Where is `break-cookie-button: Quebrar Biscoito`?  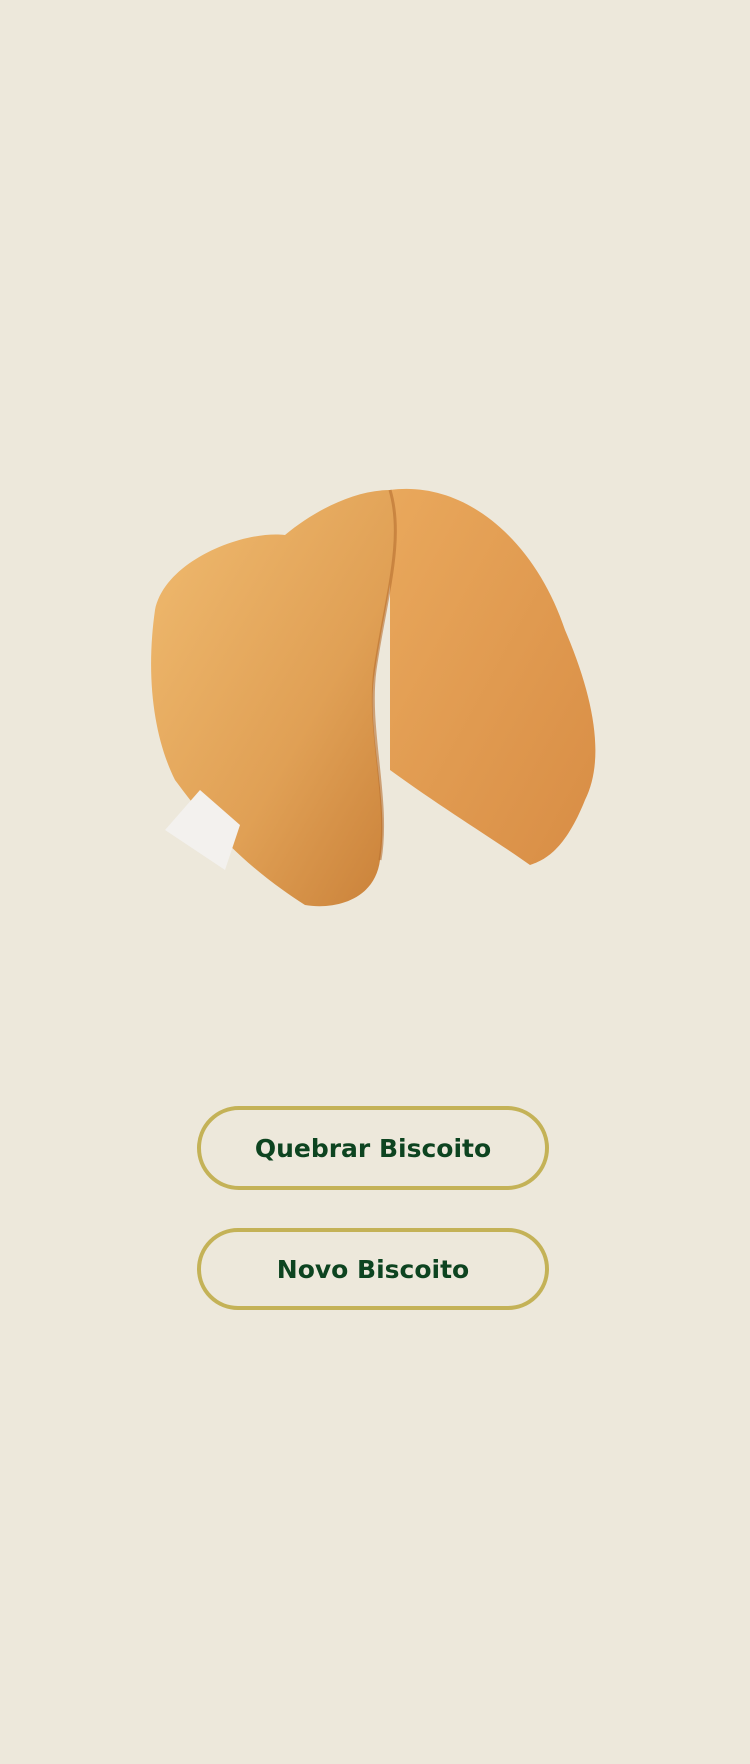
break-cookie-button: Quebrar Biscoito is located at coordinates (373, 1148).